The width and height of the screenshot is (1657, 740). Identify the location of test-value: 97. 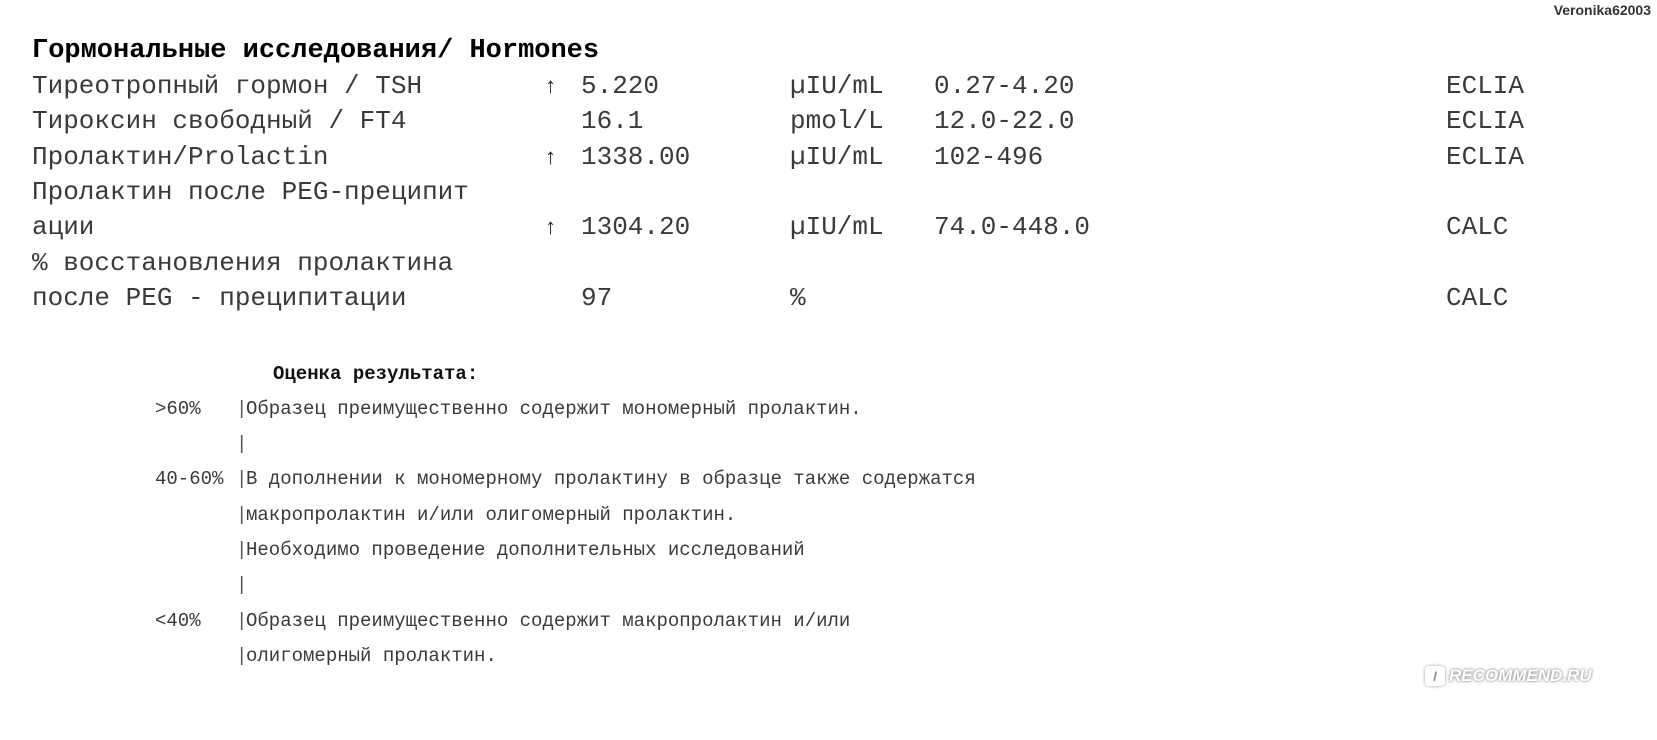
(597, 298).